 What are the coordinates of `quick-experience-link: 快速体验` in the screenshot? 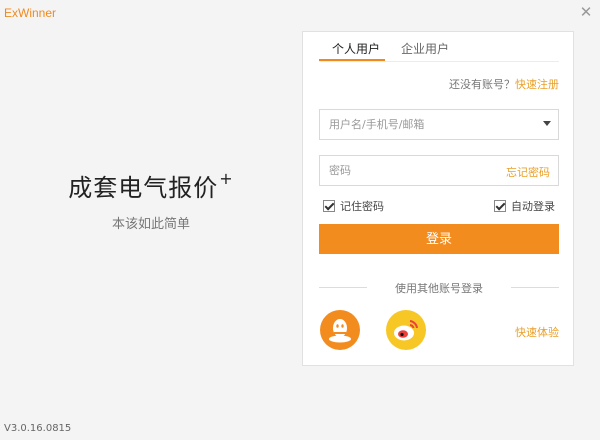 It's located at (537, 332).